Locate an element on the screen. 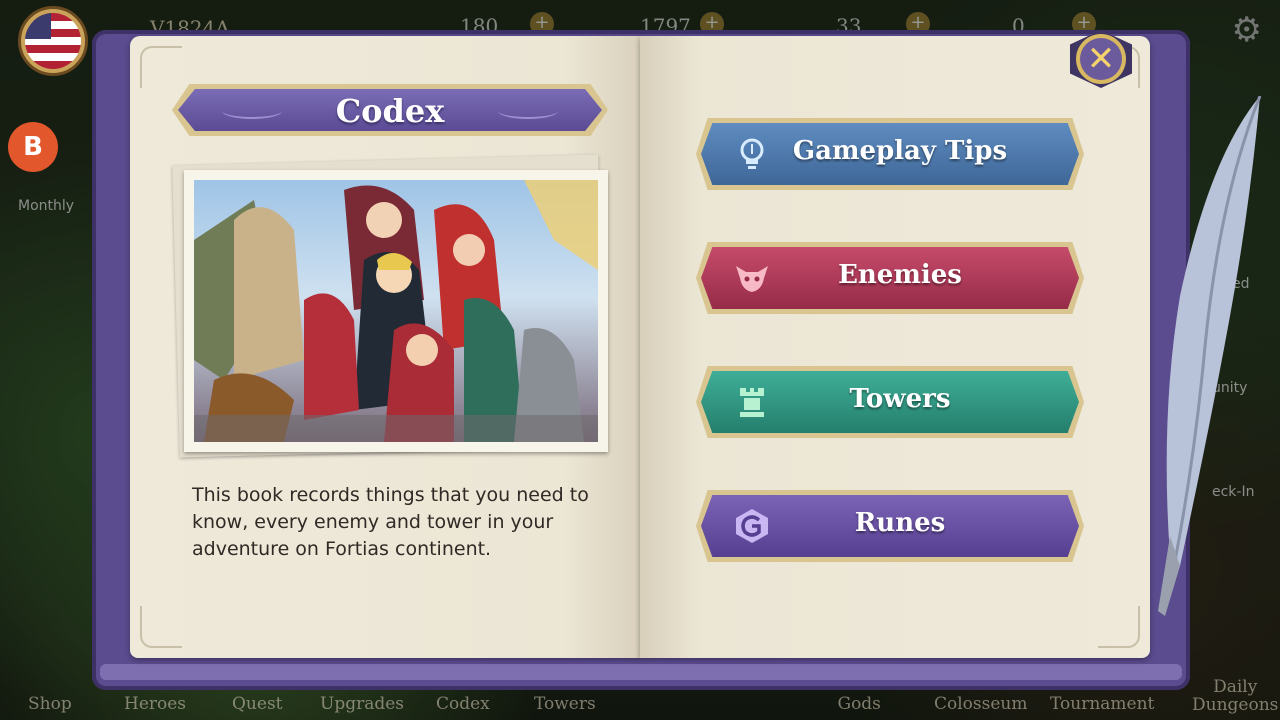 This screenshot has height=720, width=1280. runes-button: Runes is located at coordinates (890, 526).